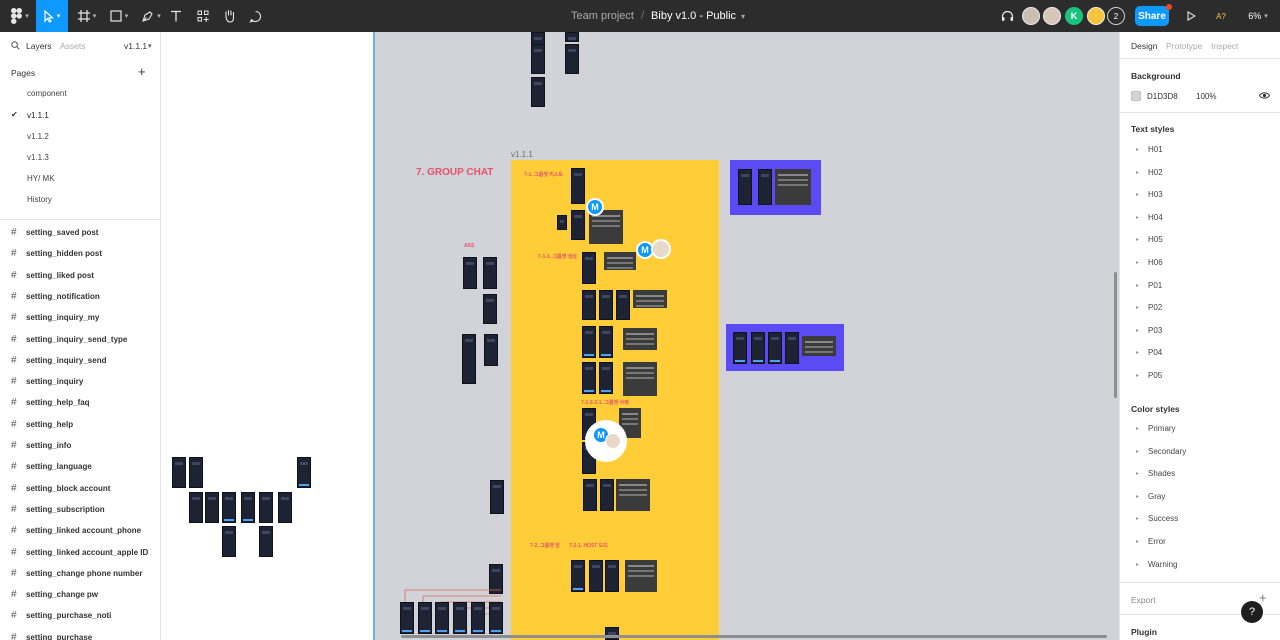 This screenshot has height=640, width=1280. What do you see at coordinates (119, 16) in the screenshot?
I see `shape-tool-button: ▾` at bounding box center [119, 16].